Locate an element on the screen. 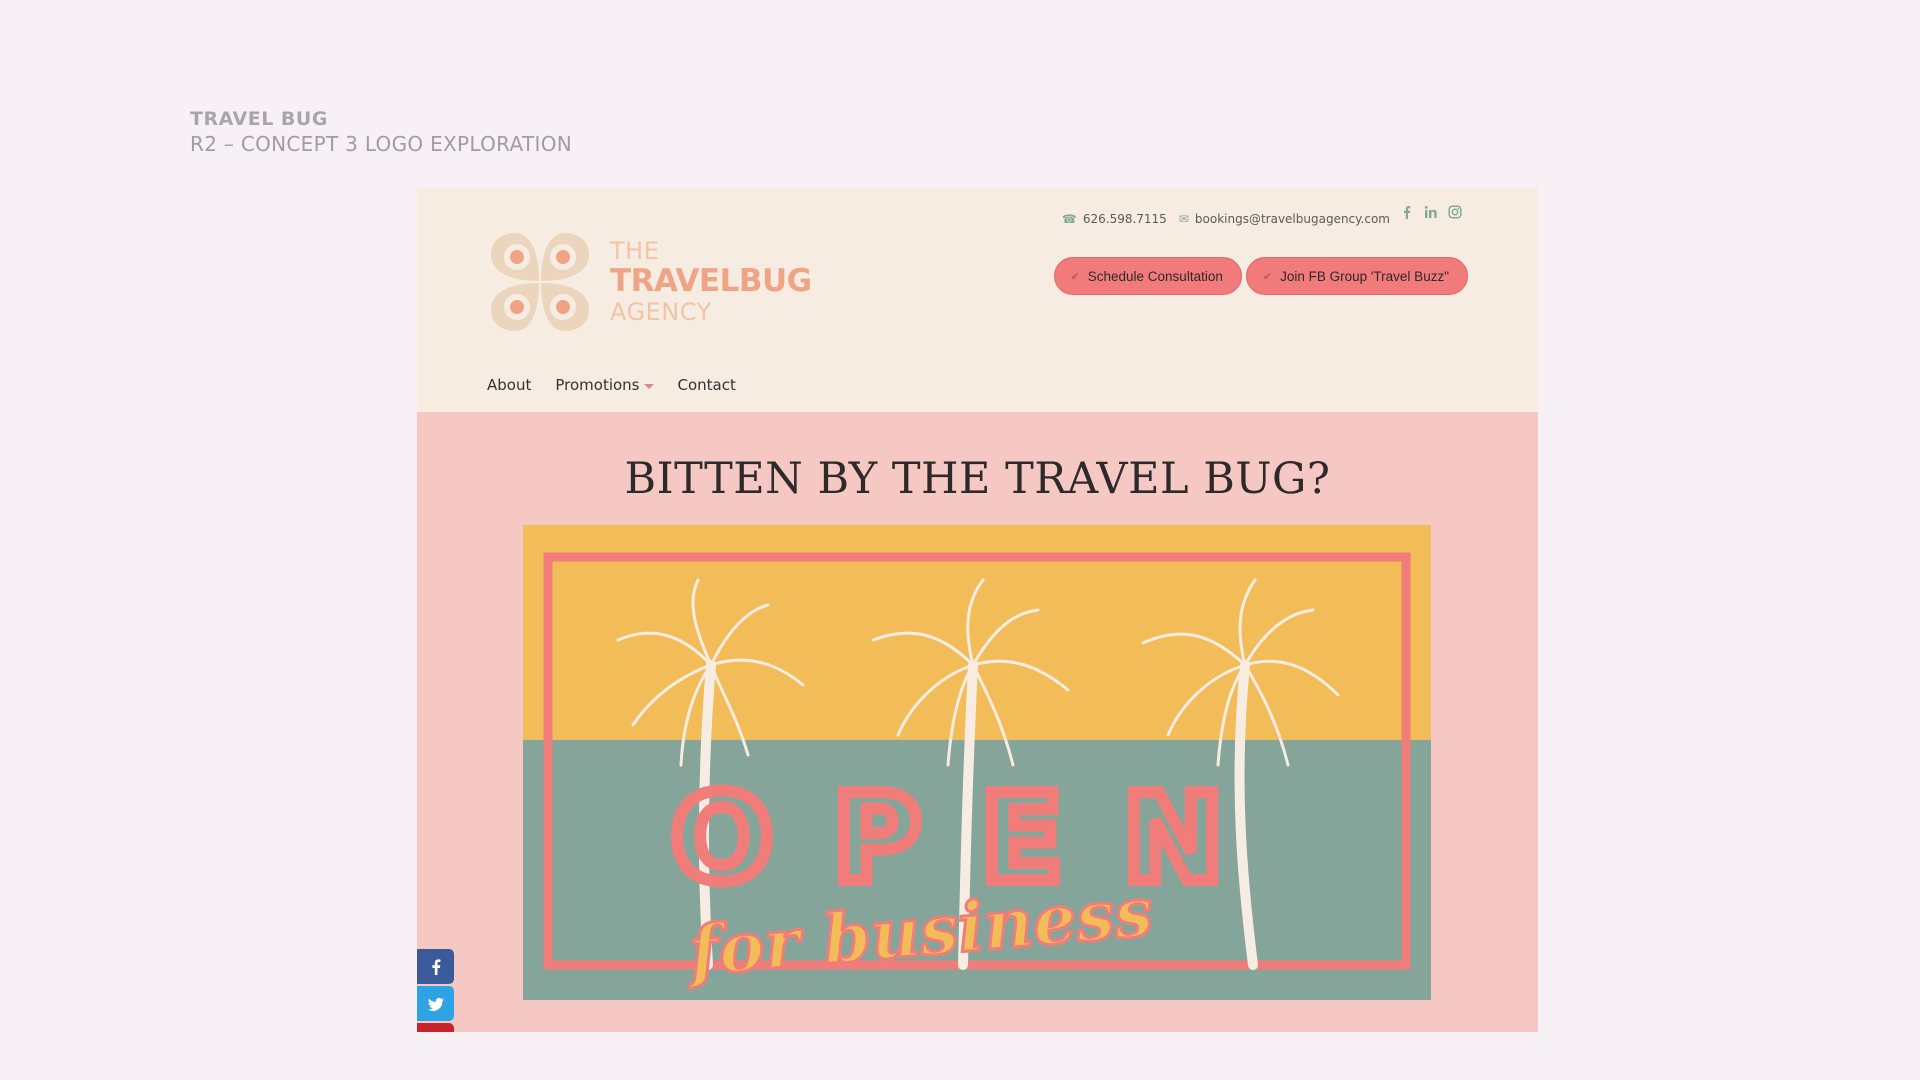  logo-wordmark: THE TRAVELBUG AGENCY is located at coordinates (711, 281).